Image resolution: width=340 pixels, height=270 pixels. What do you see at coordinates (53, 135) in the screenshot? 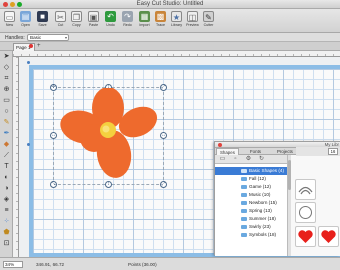
I see `resize-handle-left: ↔` at bounding box center [53, 135].